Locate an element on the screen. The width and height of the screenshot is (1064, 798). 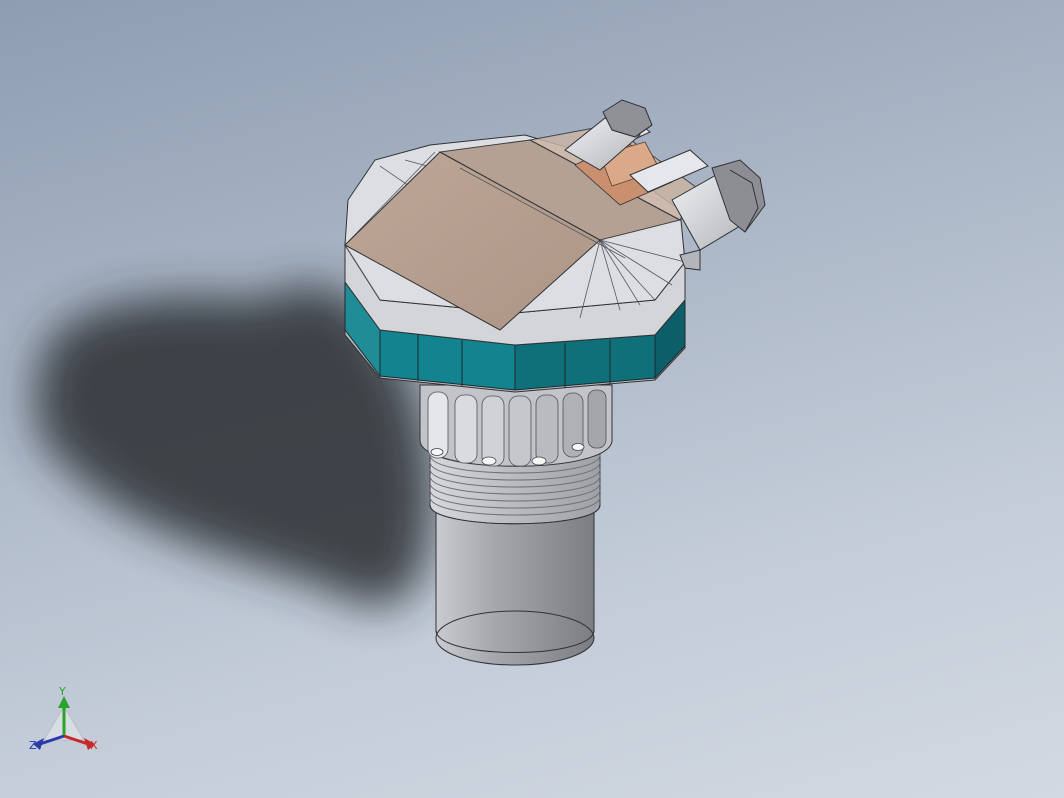
sensor-body is located at coordinates (515, 587).